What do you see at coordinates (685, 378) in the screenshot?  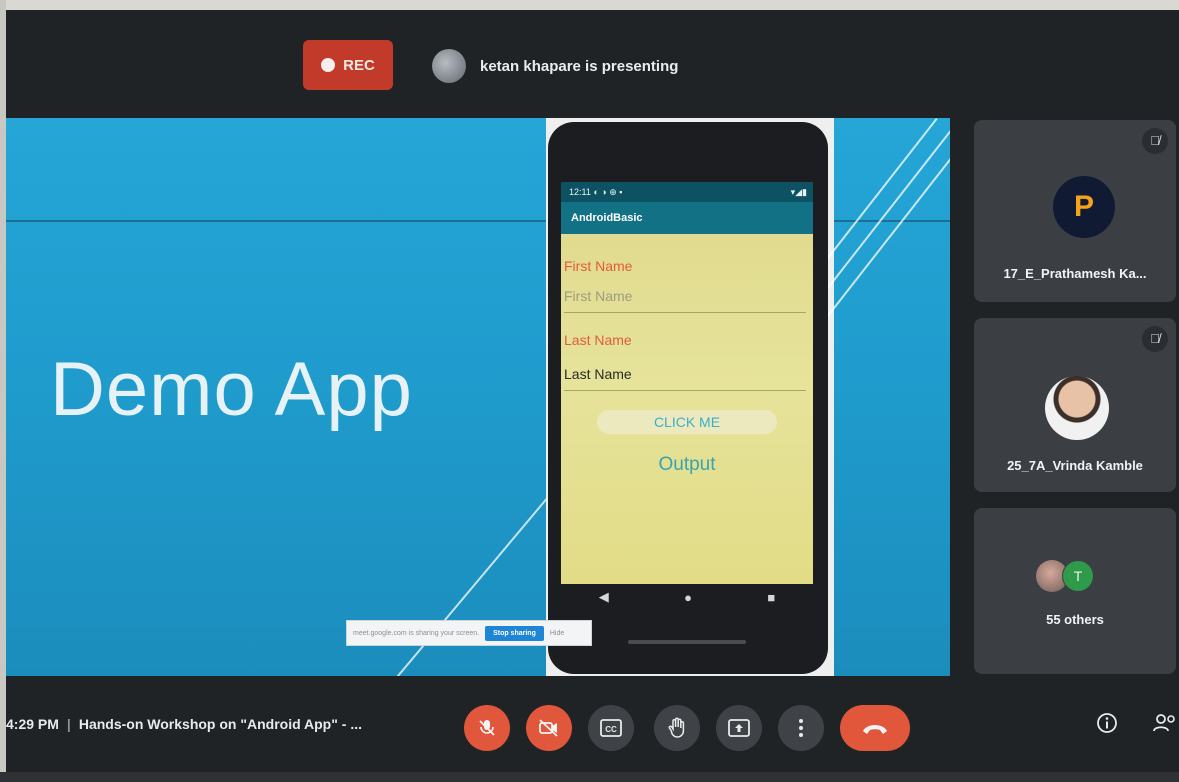 I see `last-name-input: Last Name` at bounding box center [685, 378].